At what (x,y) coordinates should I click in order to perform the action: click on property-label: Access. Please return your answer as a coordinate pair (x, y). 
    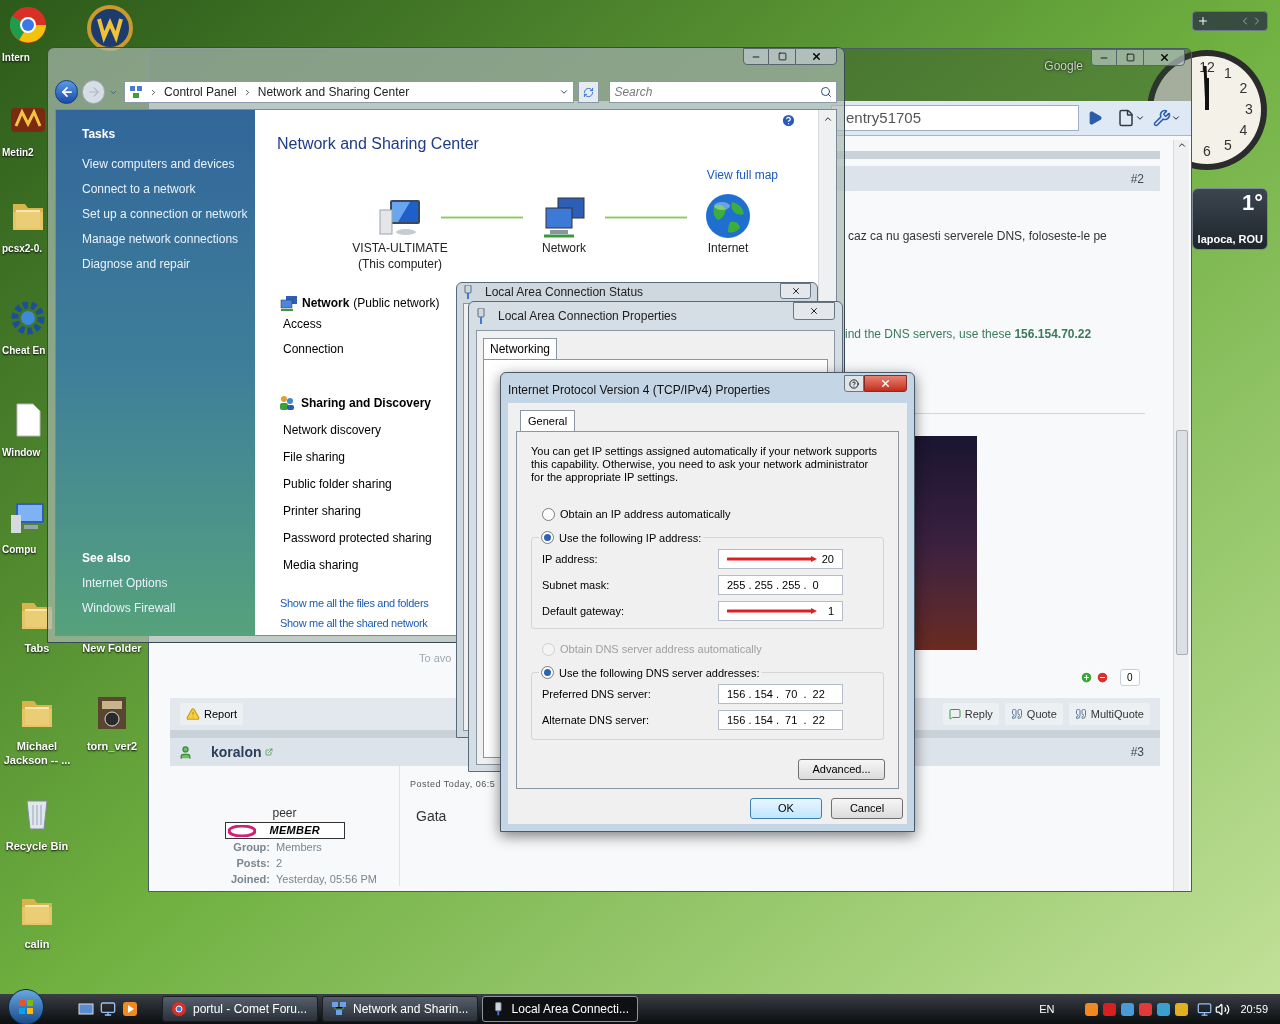
    Looking at the image, I should click on (302, 324).